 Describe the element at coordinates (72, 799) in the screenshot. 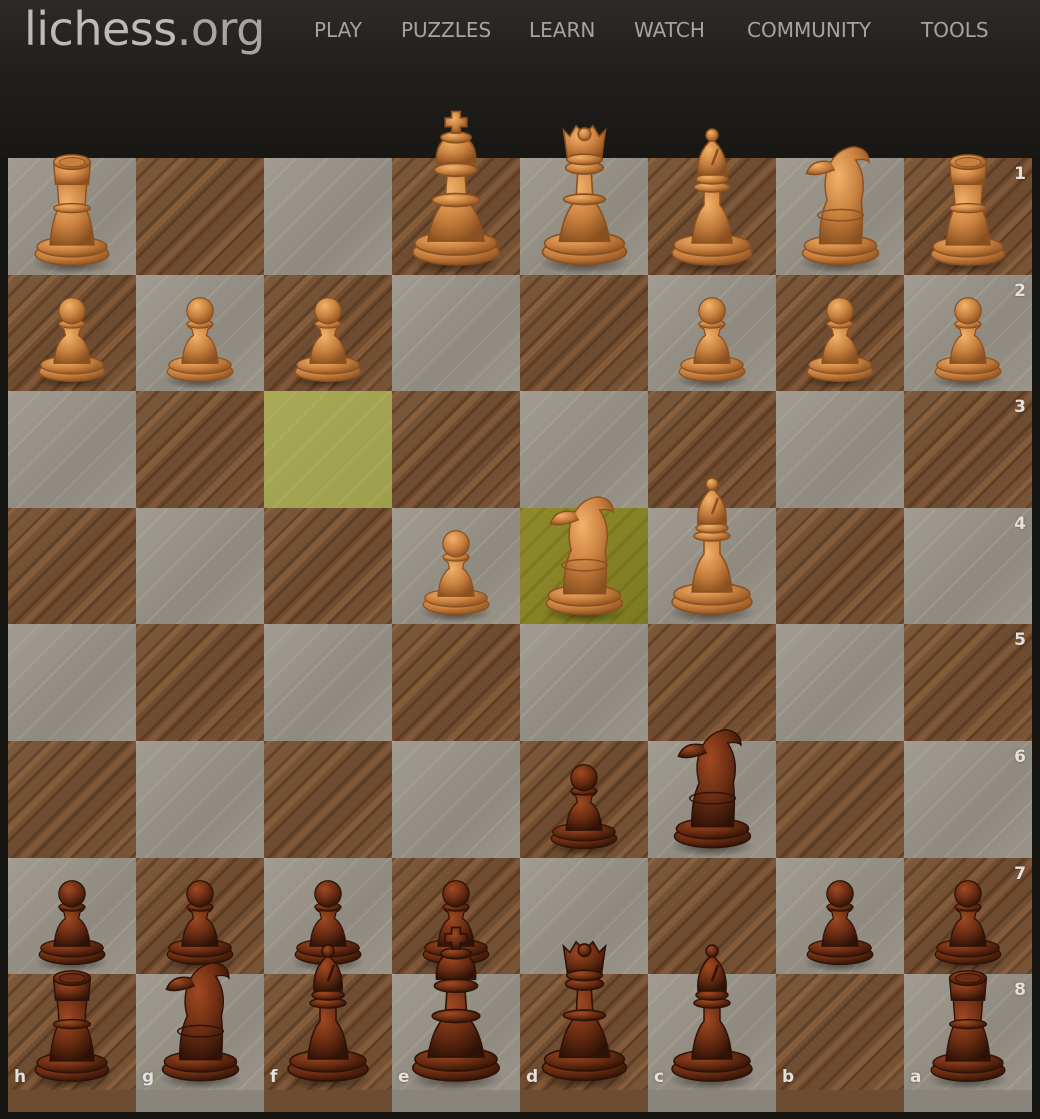

I see `square-h6` at that location.